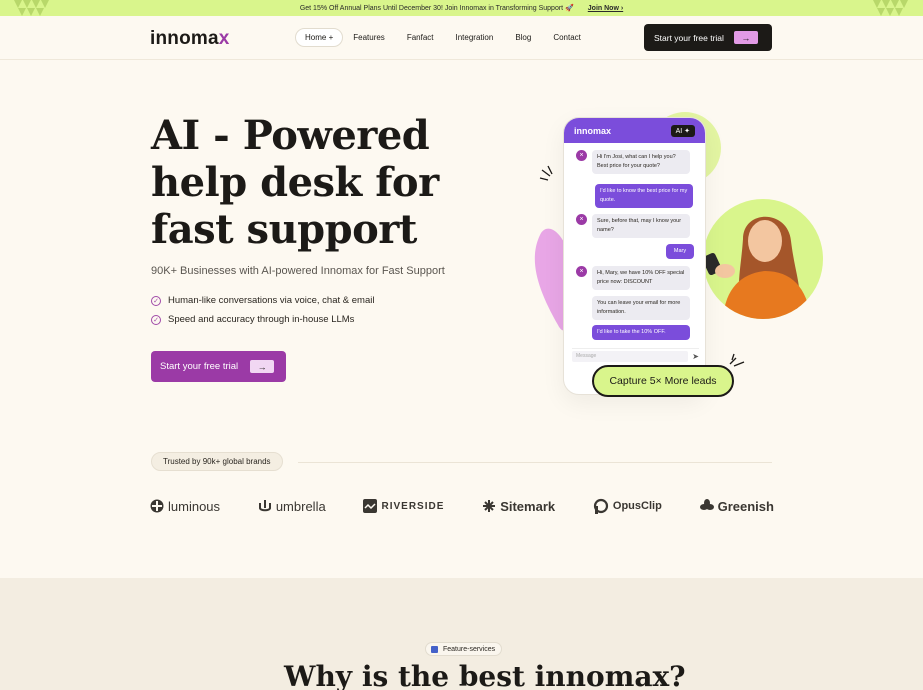 This screenshot has width=923, height=690. I want to click on brand-name: OpusClip, so click(637, 506).